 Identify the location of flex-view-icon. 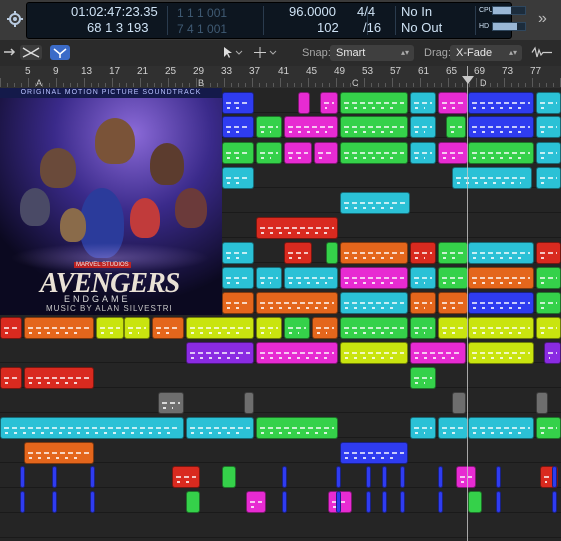
(31, 52).